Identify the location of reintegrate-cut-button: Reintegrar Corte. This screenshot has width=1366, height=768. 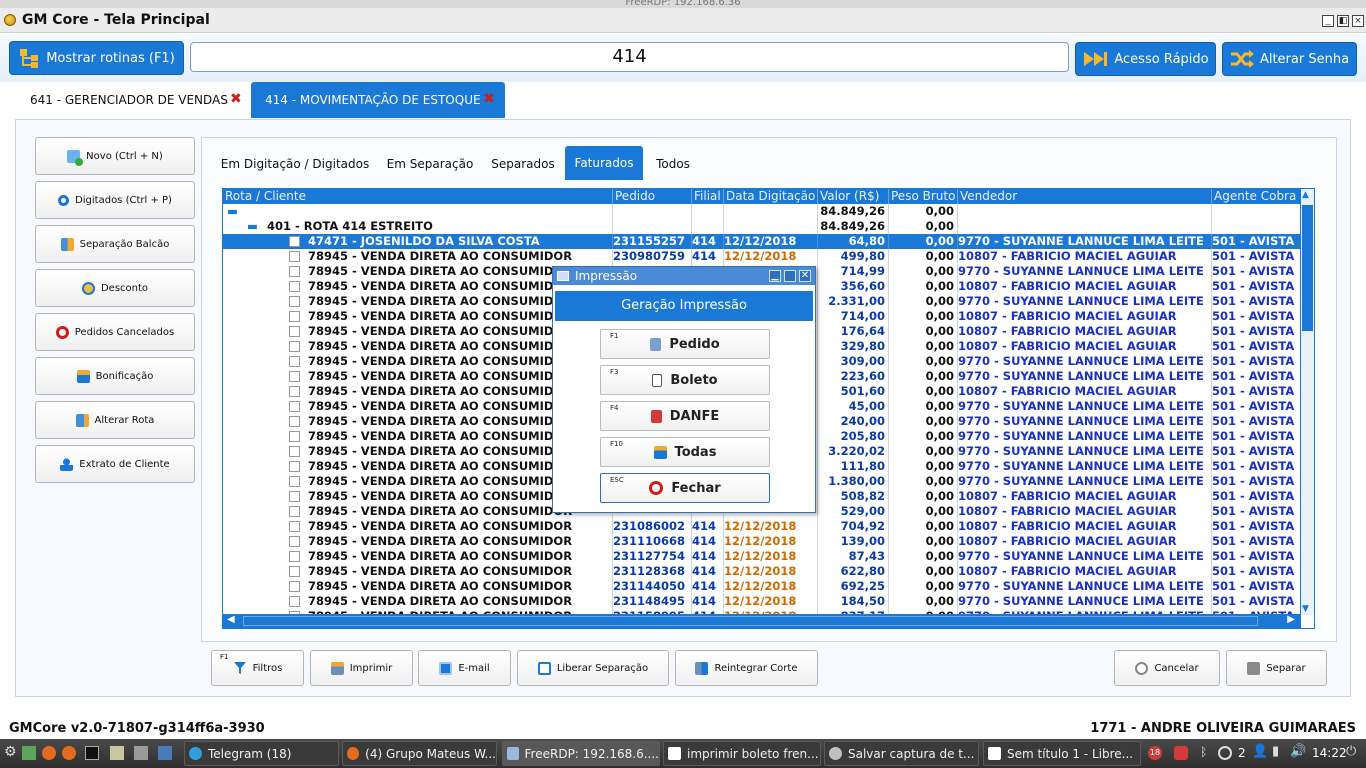
(746, 668).